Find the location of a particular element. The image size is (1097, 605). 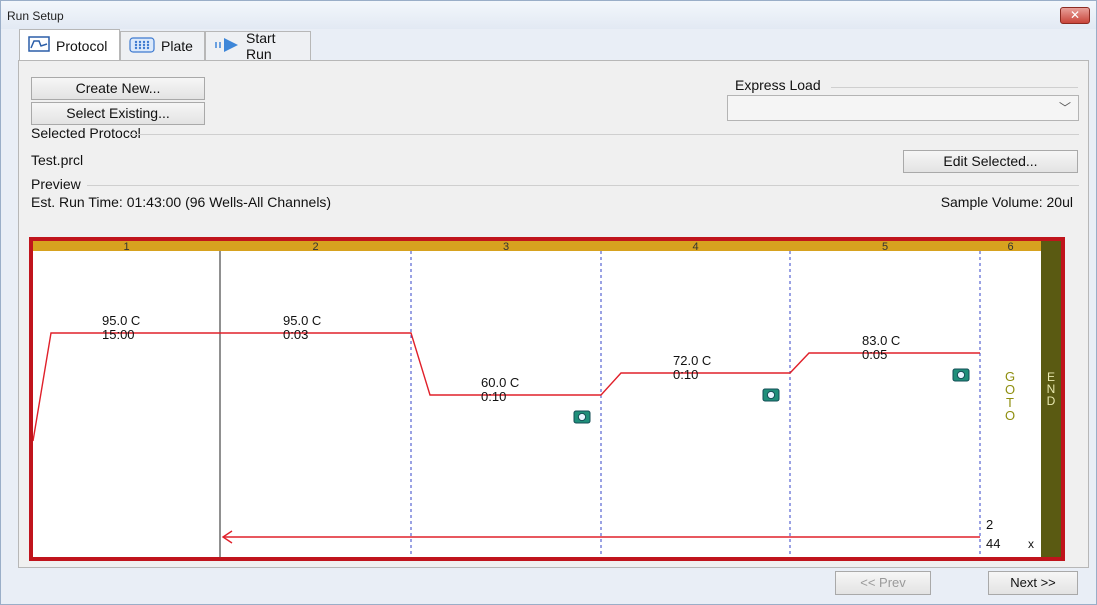

step-number: 6 is located at coordinates (1010, 247).